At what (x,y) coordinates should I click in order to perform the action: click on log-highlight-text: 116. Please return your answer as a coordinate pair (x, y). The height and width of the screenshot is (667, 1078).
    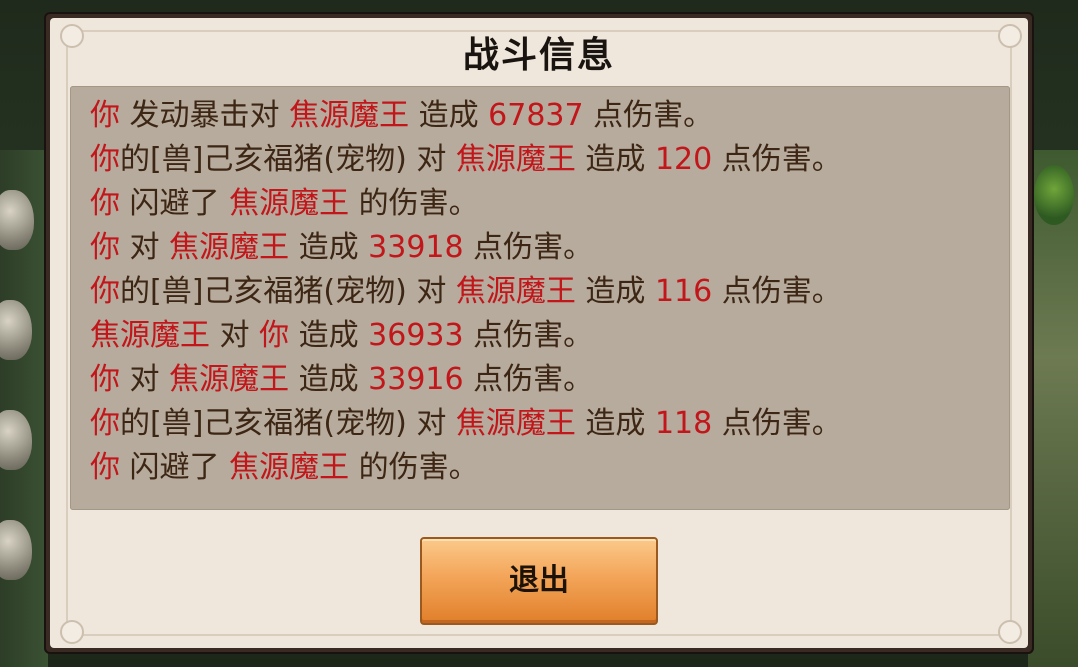
    Looking at the image, I should click on (683, 291).